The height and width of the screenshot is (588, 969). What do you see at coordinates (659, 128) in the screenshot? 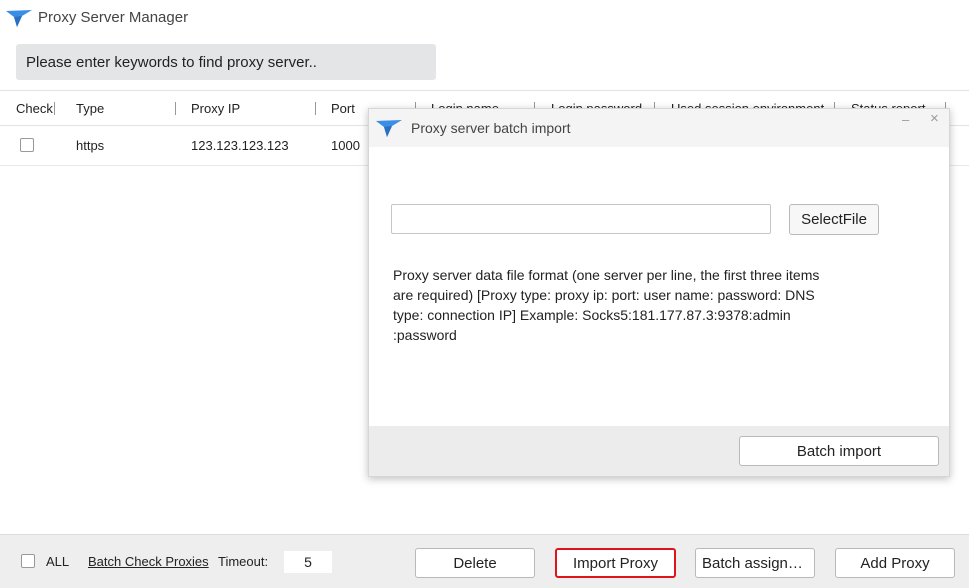
I see `dialog-titlebar: Proxy server batch import – ×` at bounding box center [659, 128].